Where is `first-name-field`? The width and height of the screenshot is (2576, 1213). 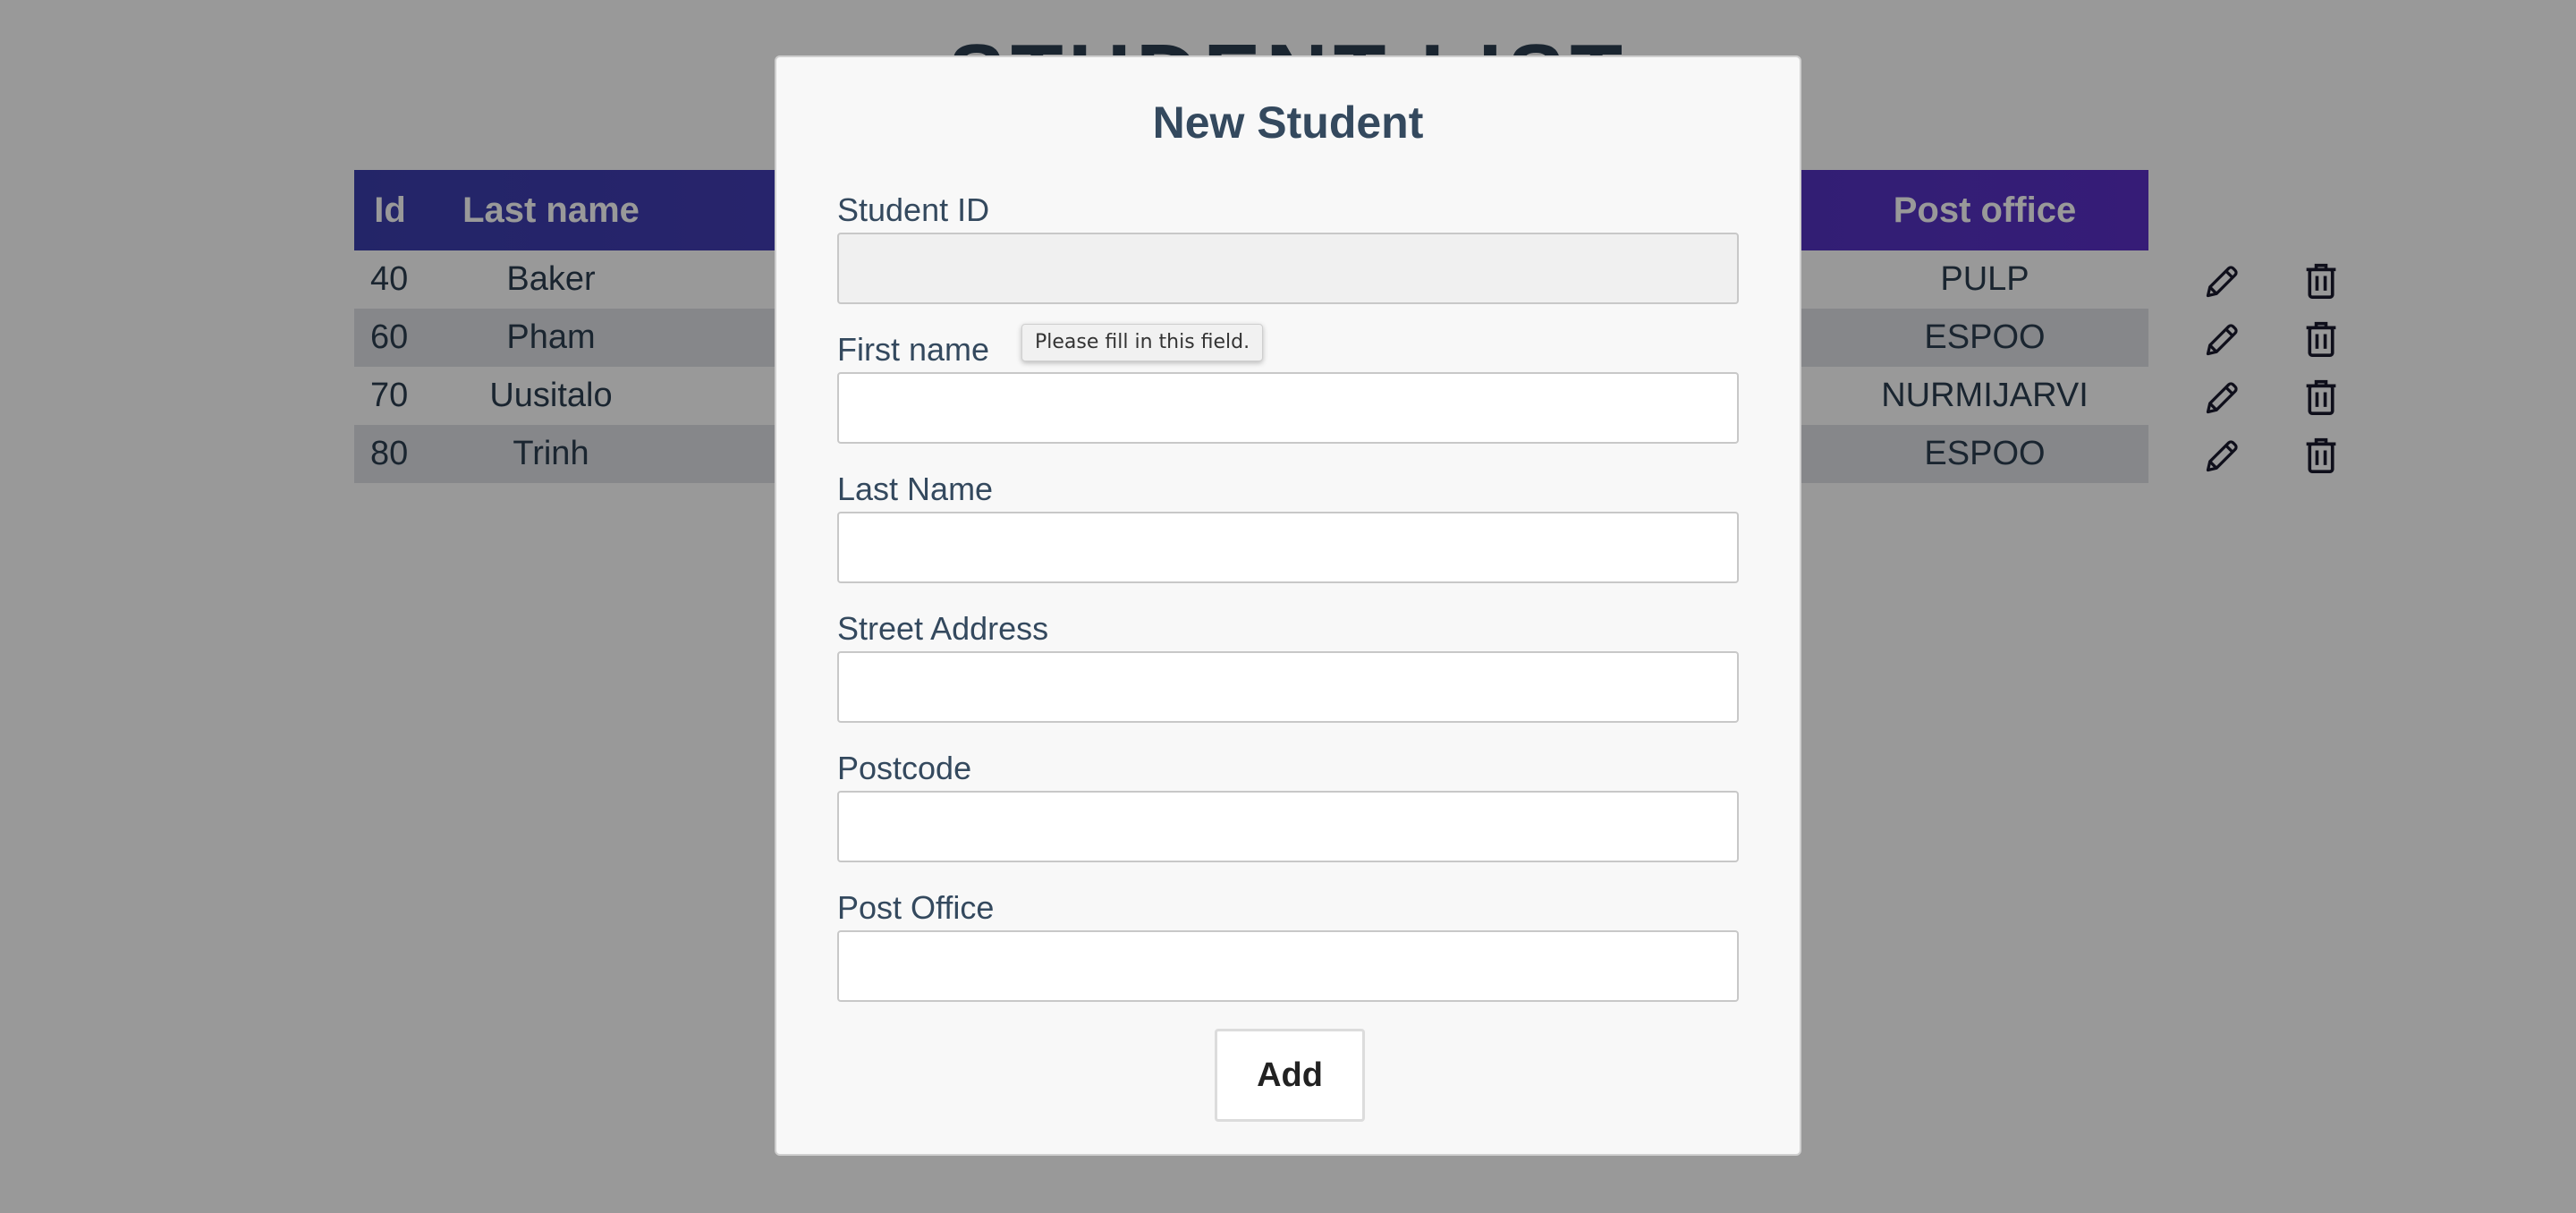
first-name-field is located at coordinates (1288, 408).